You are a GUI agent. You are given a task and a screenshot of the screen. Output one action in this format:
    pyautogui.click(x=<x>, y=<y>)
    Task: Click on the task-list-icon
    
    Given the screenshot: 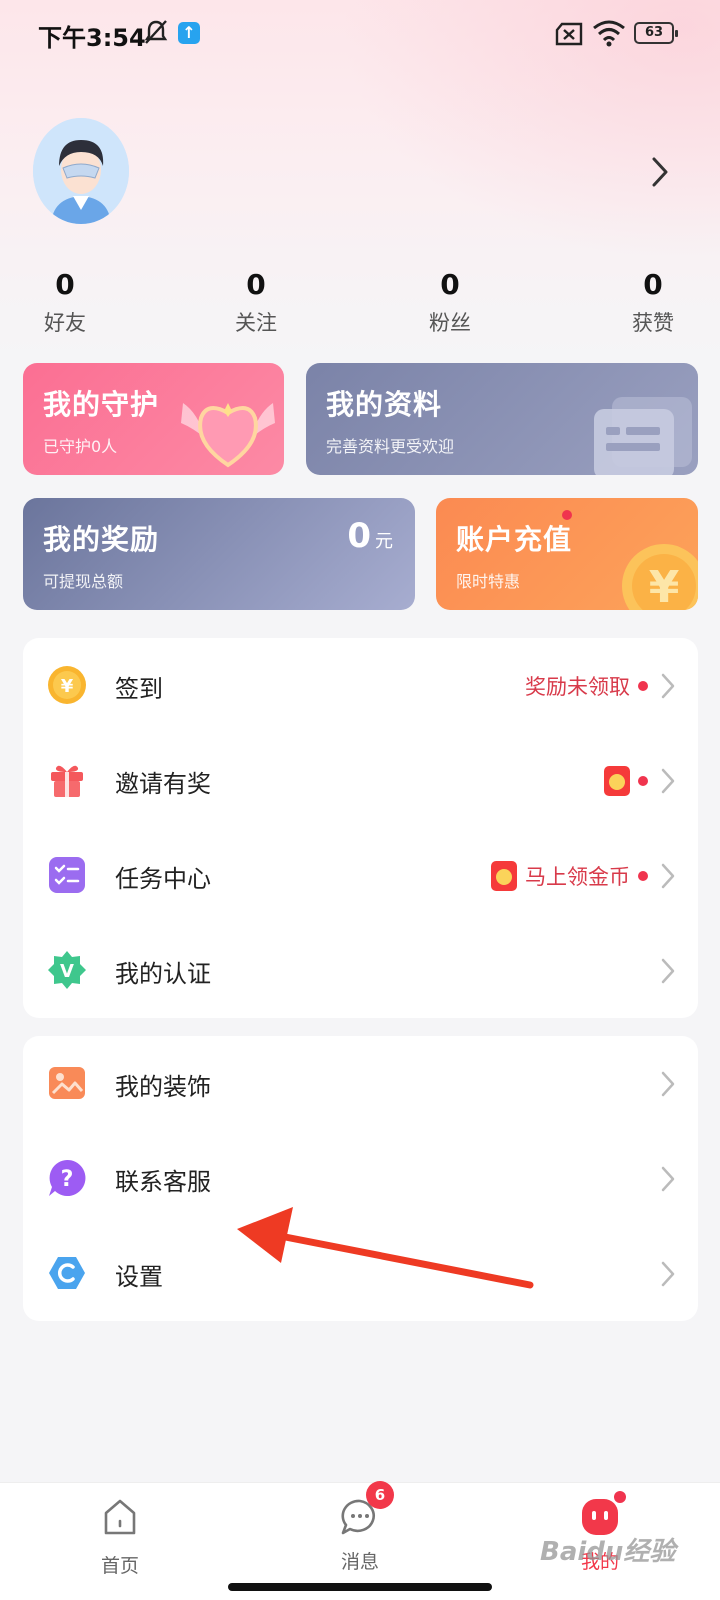 What is the action you would take?
    pyautogui.click(x=67, y=875)
    